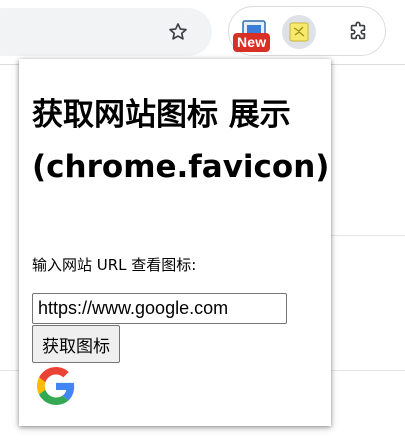 The width and height of the screenshot is (405, 441). I want to click on star-icon, so click(178, 31).